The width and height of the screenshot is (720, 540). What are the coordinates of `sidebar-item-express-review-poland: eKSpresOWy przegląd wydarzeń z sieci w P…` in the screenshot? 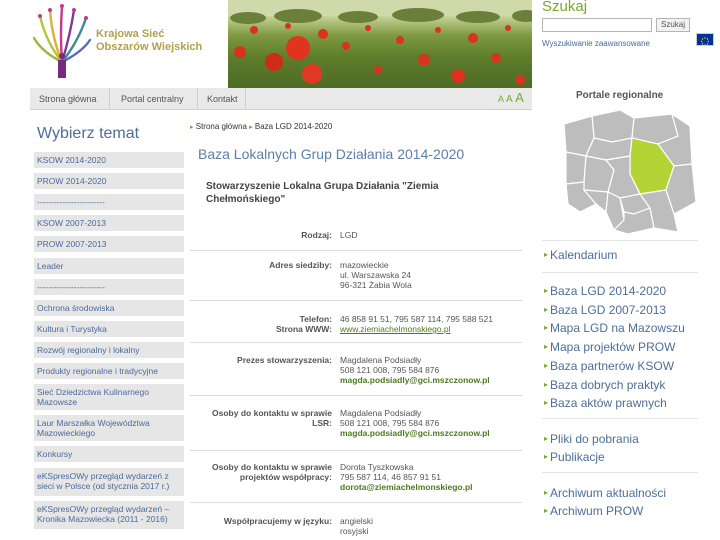 It's located at (109, 482).